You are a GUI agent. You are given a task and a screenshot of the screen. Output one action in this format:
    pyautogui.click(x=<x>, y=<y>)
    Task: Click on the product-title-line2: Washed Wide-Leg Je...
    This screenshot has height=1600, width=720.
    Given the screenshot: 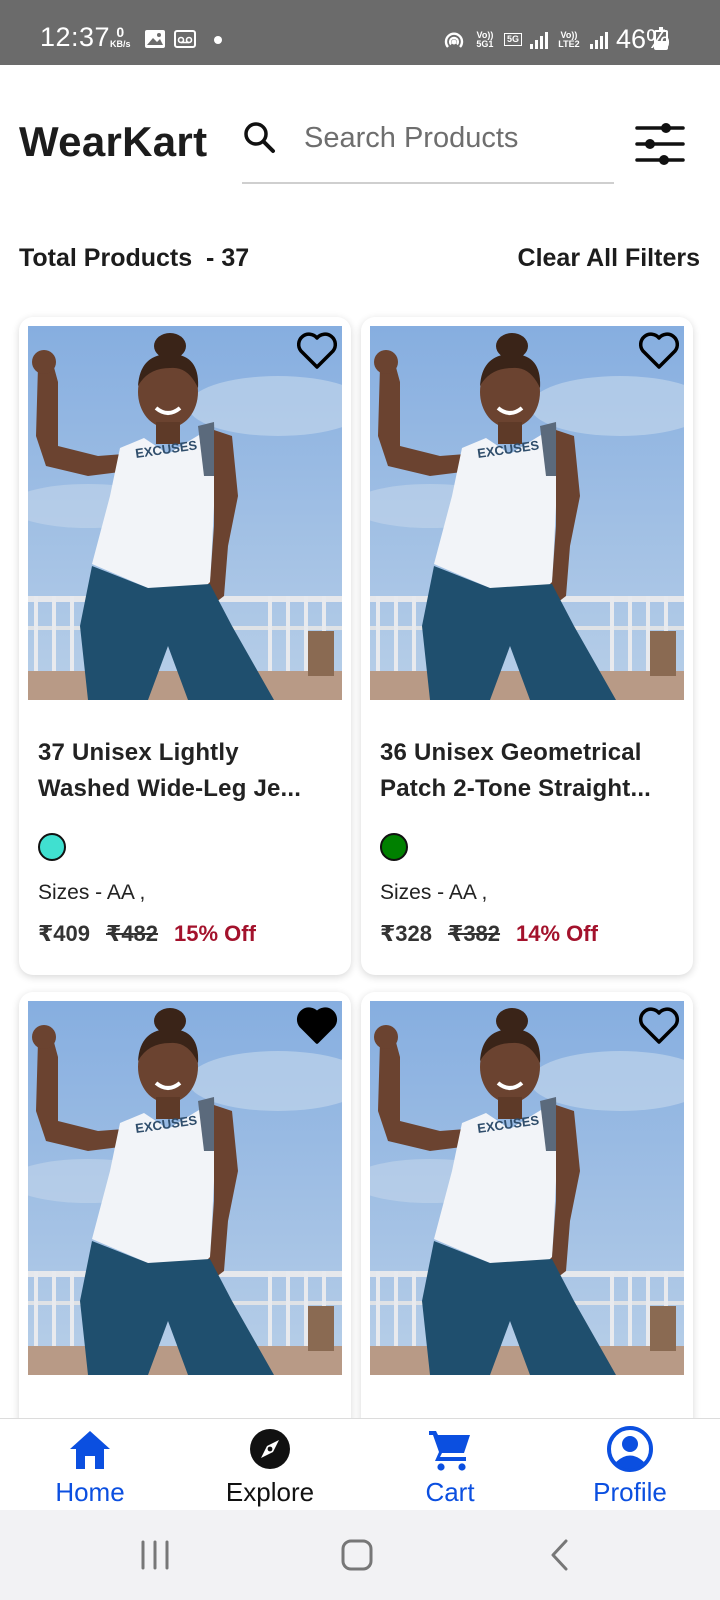 What is the action you would take?
    pyautogui.click(x=170, y=788)
    